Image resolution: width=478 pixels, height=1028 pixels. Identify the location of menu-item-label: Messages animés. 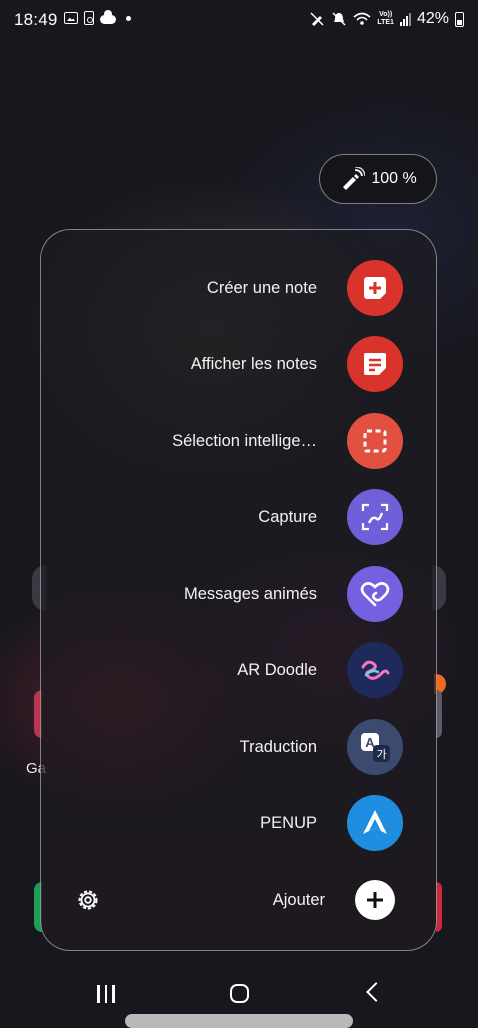
(250, 593).